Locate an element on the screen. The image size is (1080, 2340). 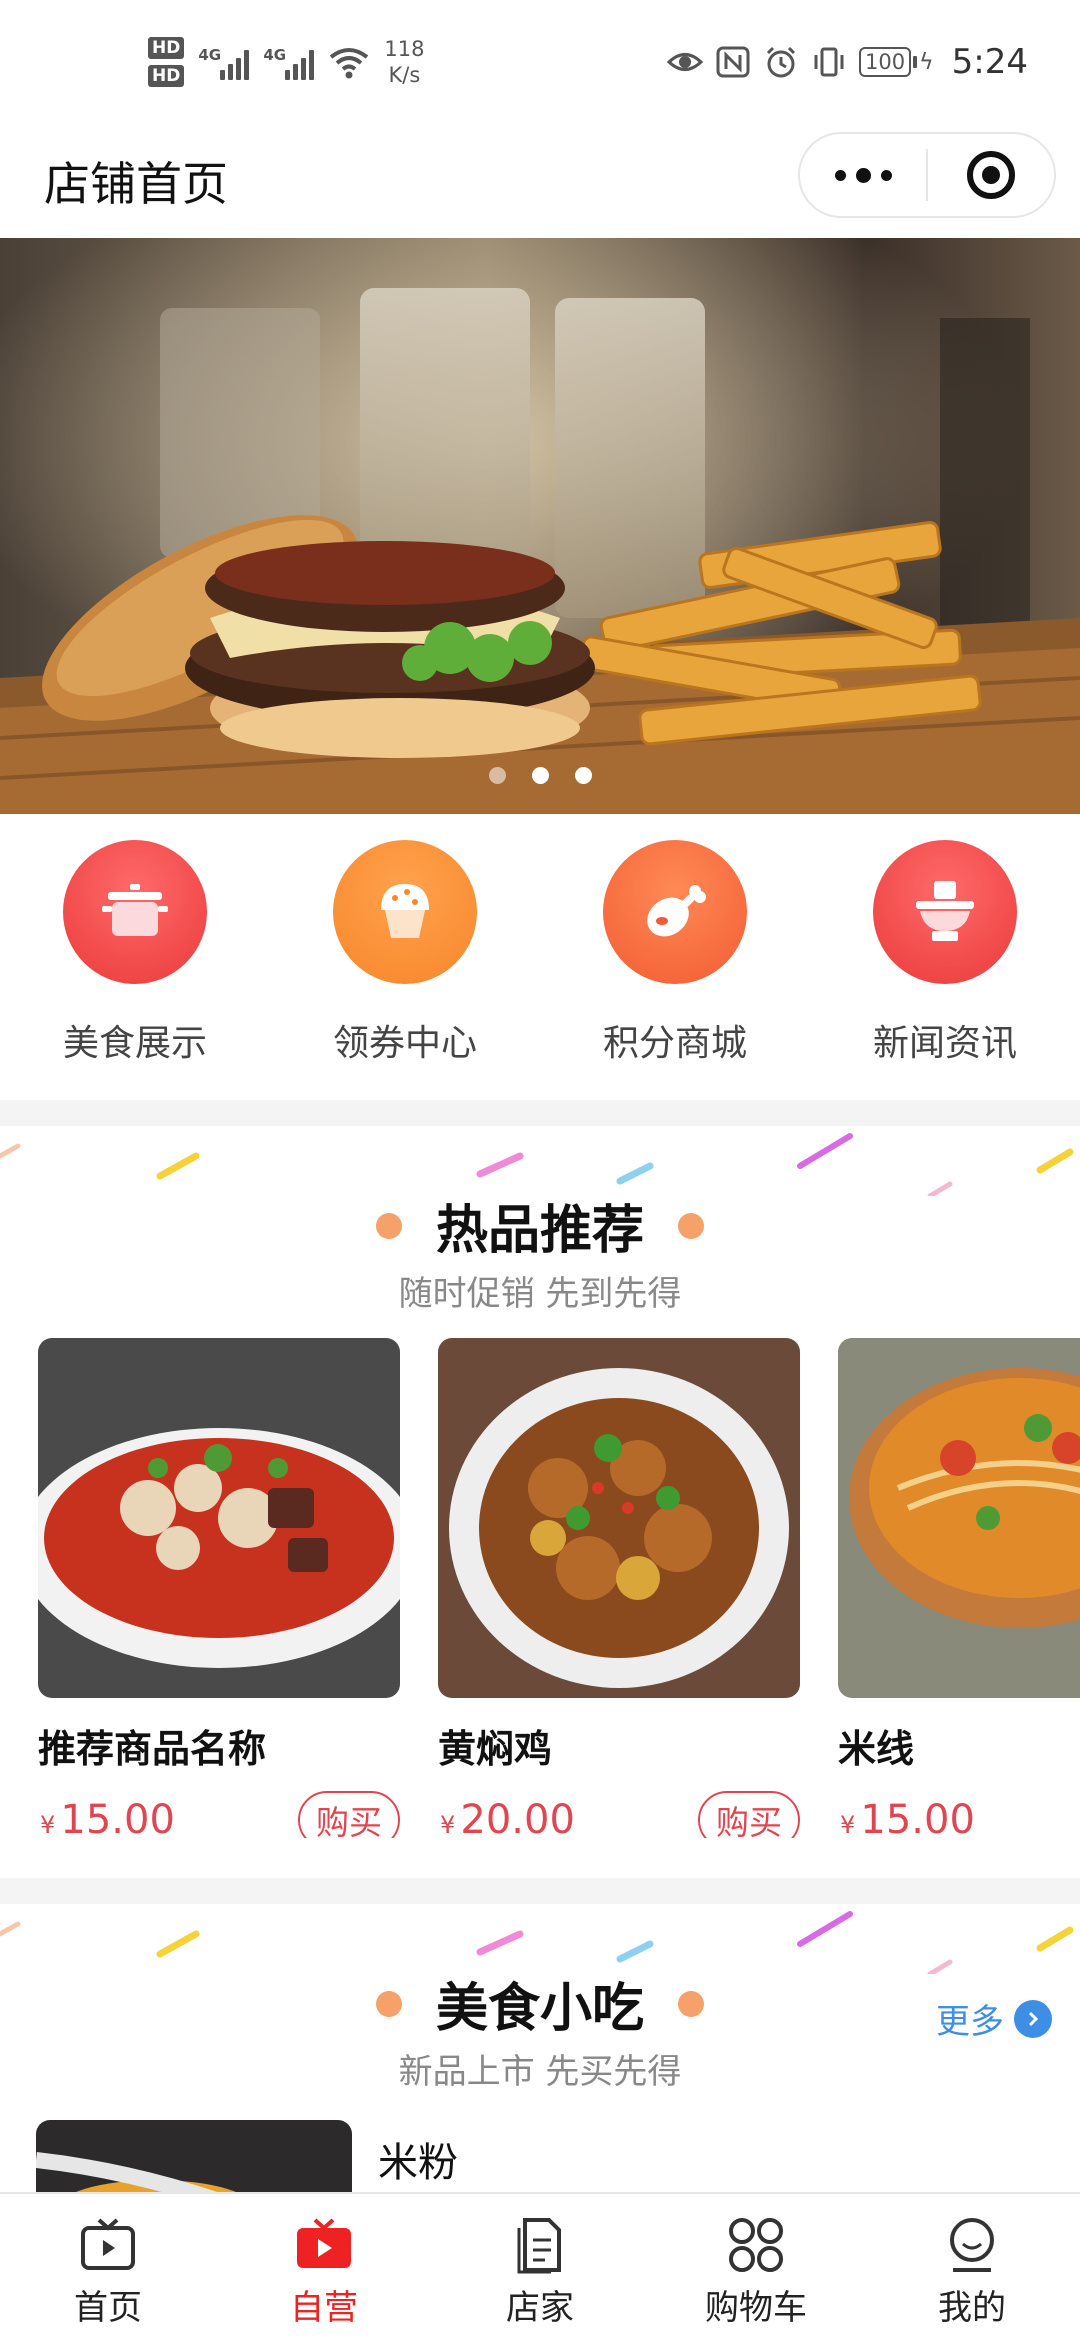
speed-unit: K/s is located at coordinates (404, 75).